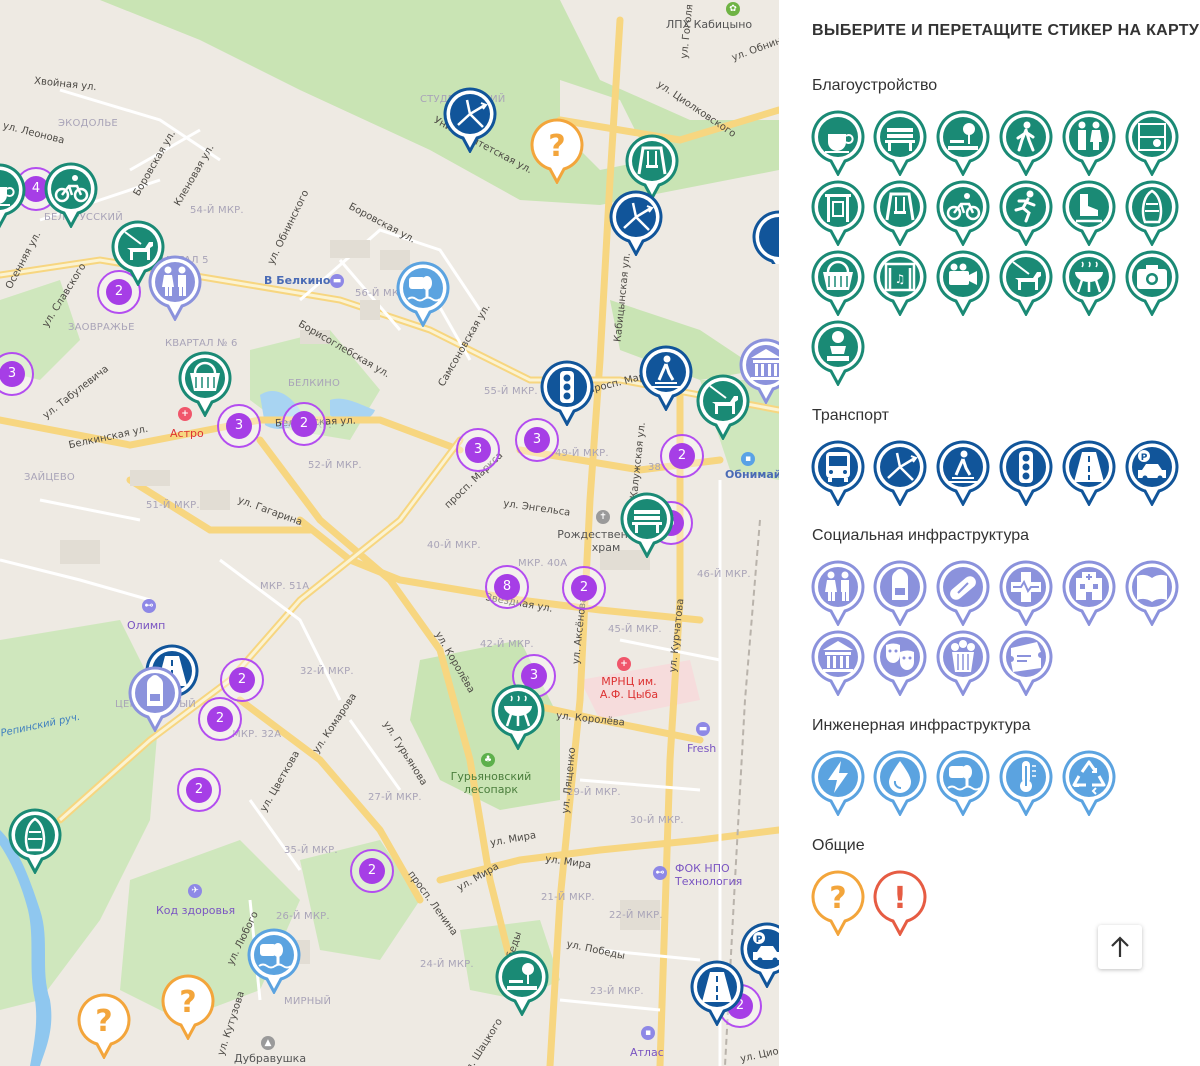  What do you see at coordinates (1090, 594) in the screenshot?
I see `sticker-hospital-icon` at bounding box center [1090, 594].